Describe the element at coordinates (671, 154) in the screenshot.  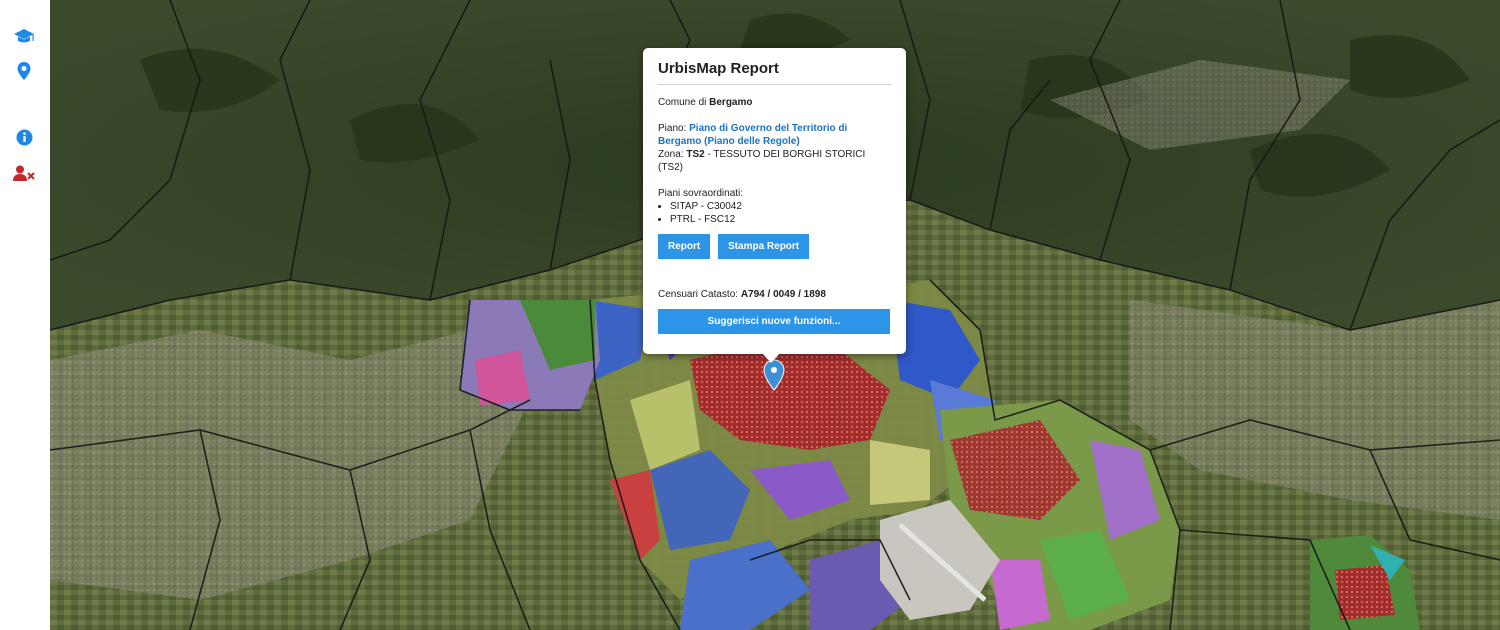
I see `zona-label: Zona:` at that location.